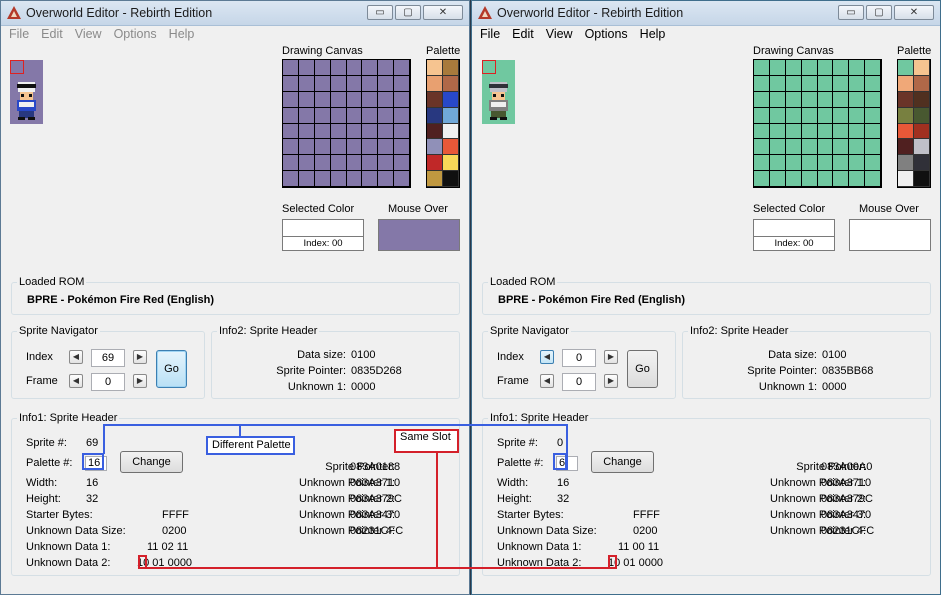 The width and height of the screenshot is (941, 595). Describe the element at coordinates (606, 34) in the screenshot. I see `menu-options: Options` at that location.